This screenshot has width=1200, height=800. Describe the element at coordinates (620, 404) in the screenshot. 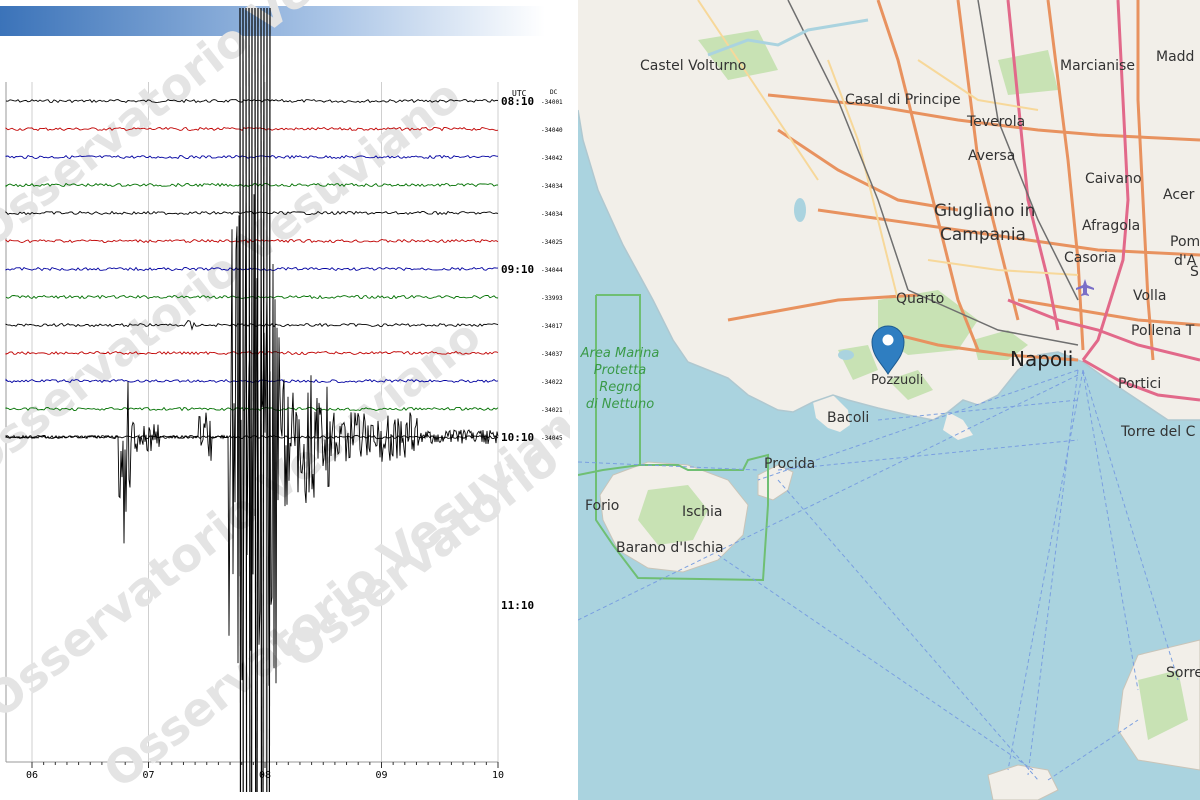

I see `marine-area-line-4: di Nettuno` at that location.